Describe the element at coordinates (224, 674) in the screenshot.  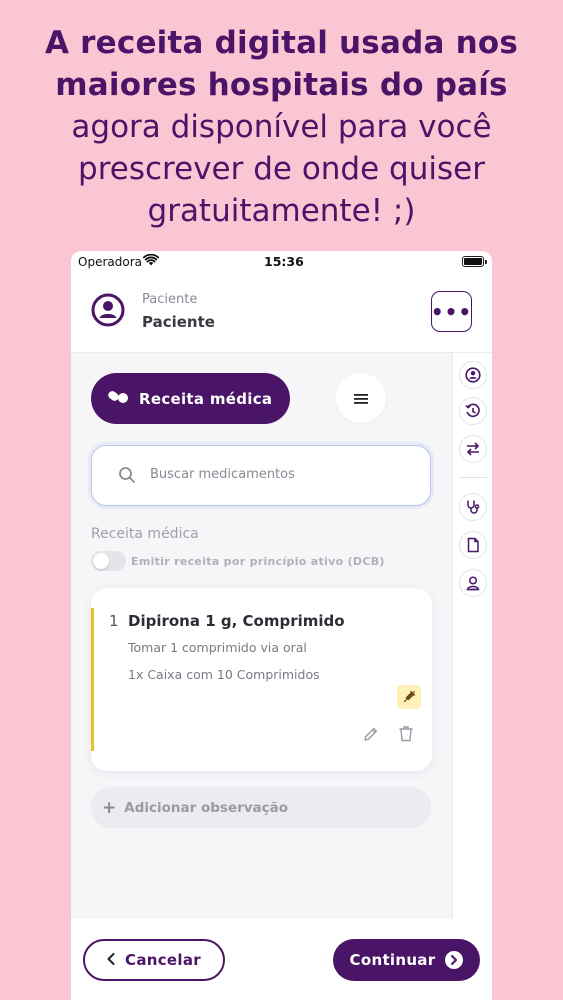
I see `medication-quantity: 1x Caixa com 10 Comprimidos` at that location.